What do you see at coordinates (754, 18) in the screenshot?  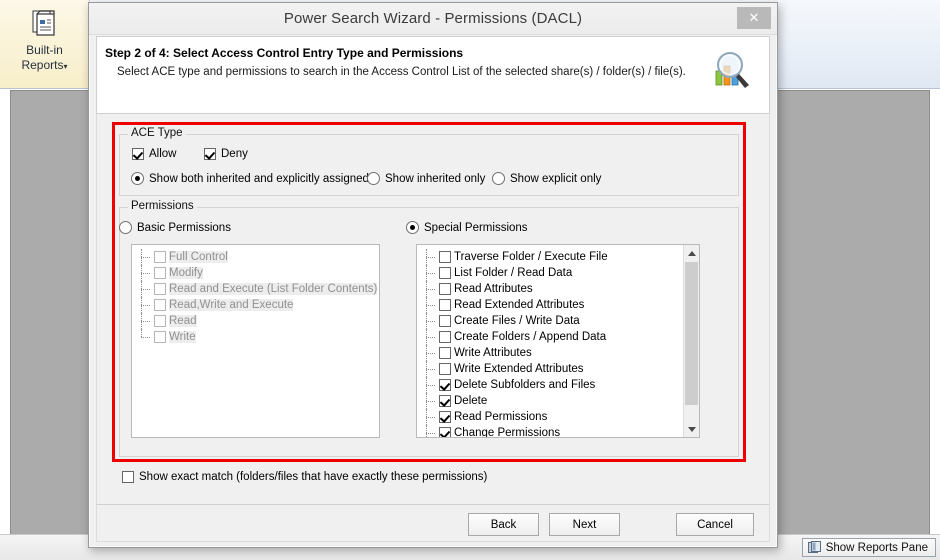 I see `close-icon: ✕` at bounding box center [754, 18].